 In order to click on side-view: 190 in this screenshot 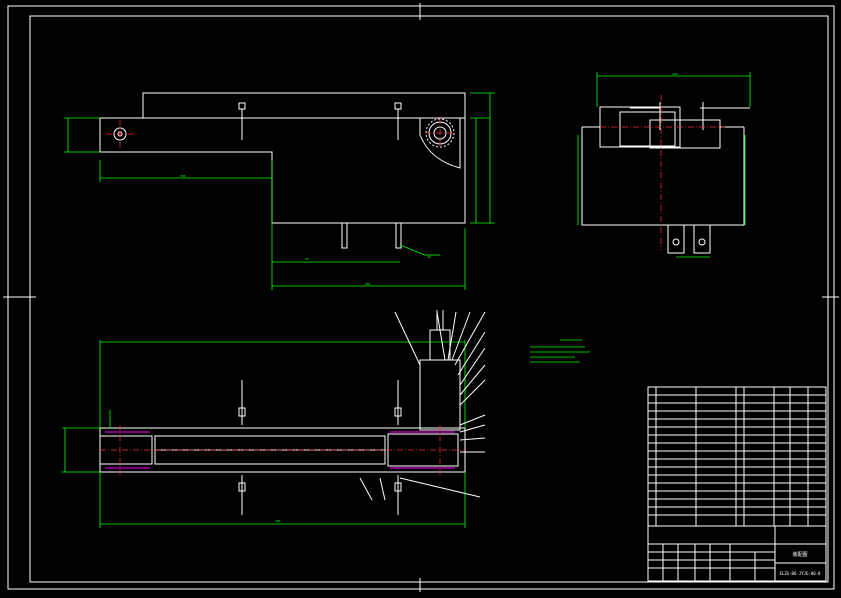, I will do `click(664, 165)`.